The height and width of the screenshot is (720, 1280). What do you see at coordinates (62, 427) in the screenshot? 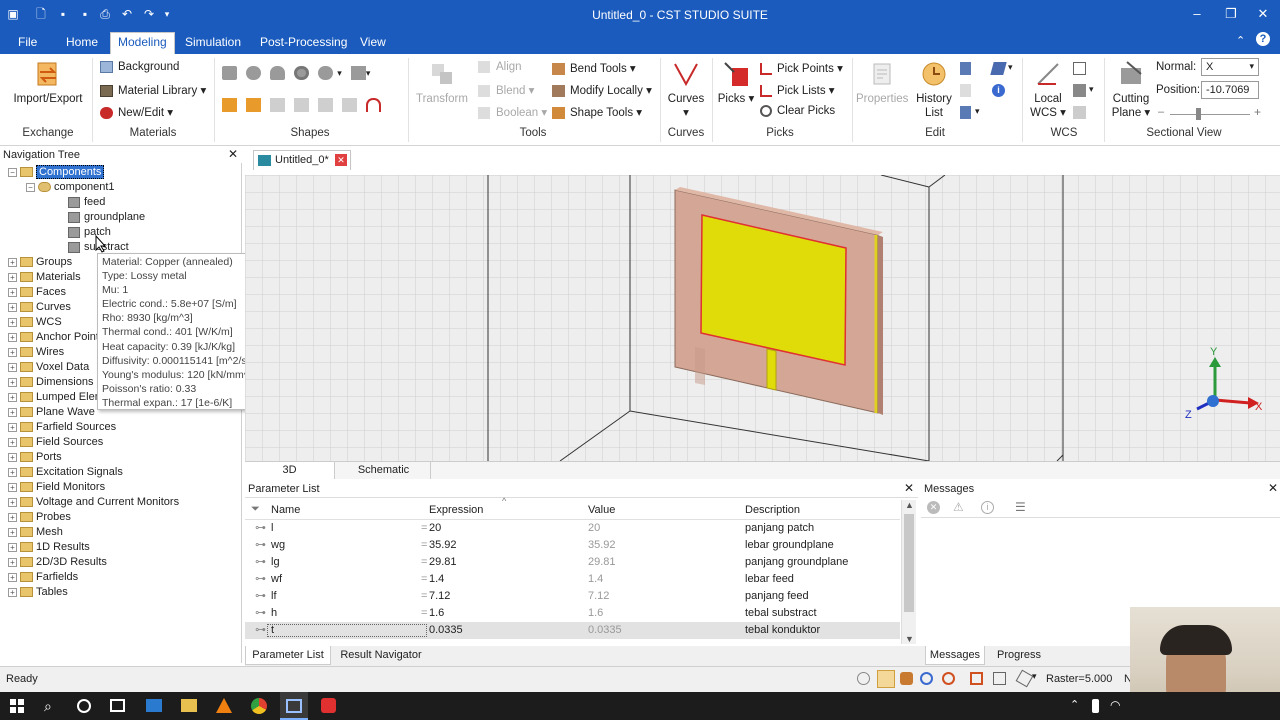
I see `tree-item-farfield-sources: + Farfield Sources` at bounding box center [62, 427].